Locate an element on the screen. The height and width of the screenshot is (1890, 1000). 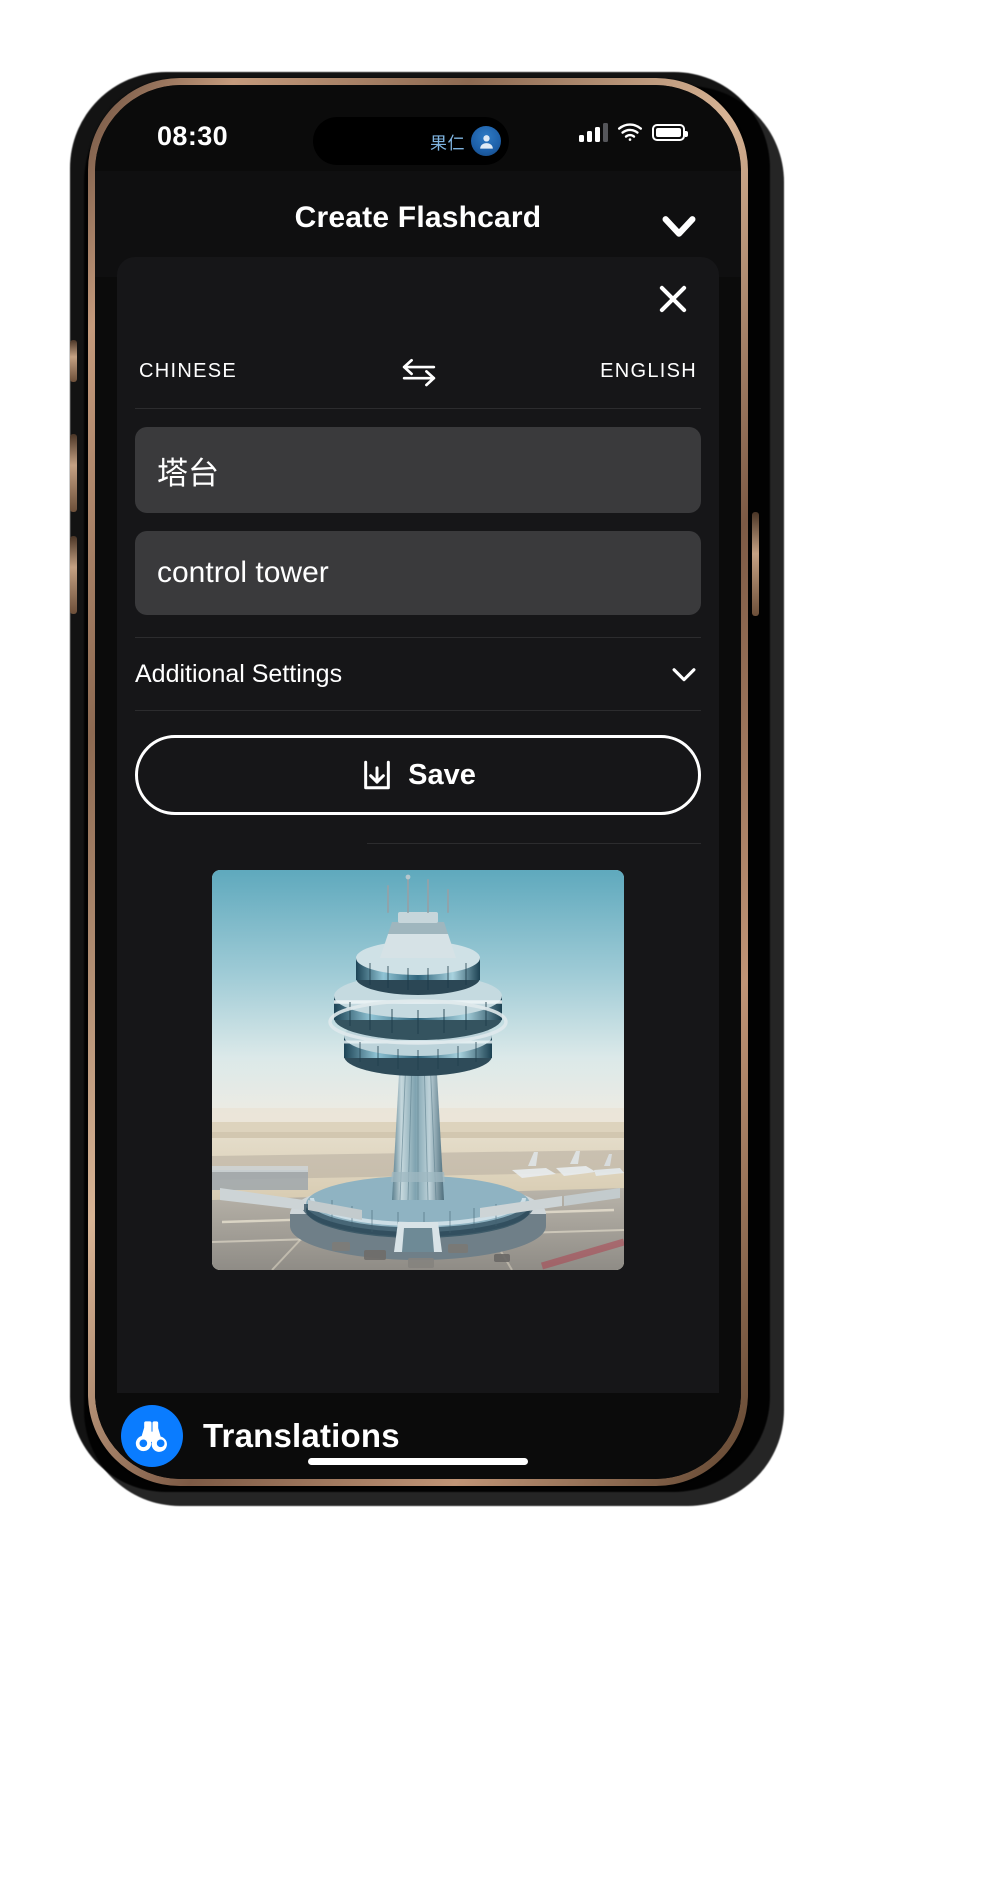
flashcard-illustration is located at coordinates (418, 1070).